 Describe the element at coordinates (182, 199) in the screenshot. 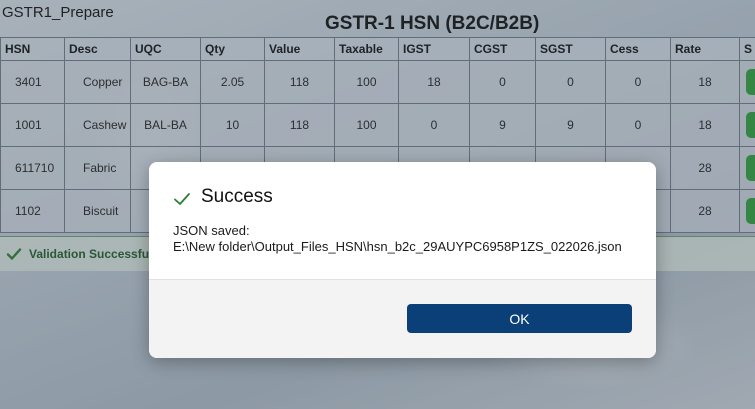

I see `checkmark-icon` at that location.